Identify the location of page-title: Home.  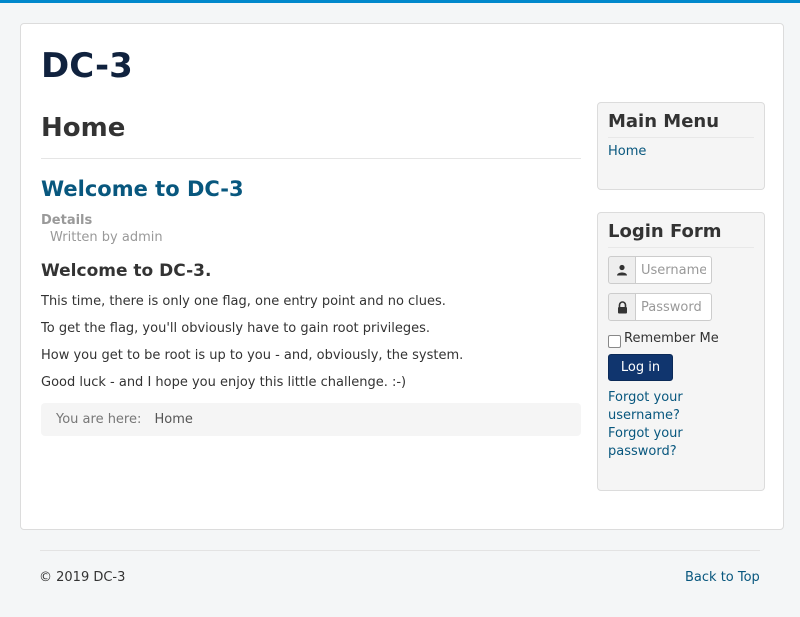
(311, 132).